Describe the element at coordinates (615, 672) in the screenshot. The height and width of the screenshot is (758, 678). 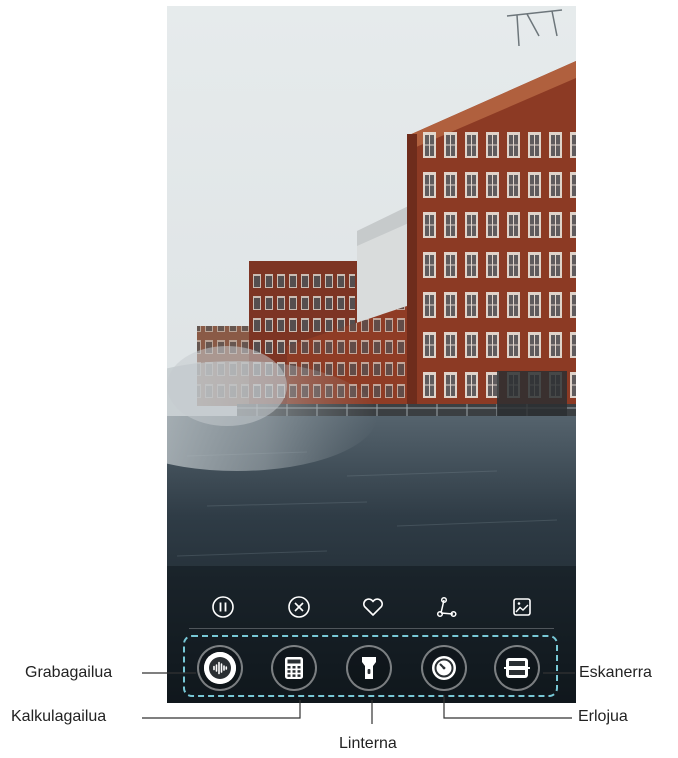
I see `scanner-callout: Eskanerra` at that location.